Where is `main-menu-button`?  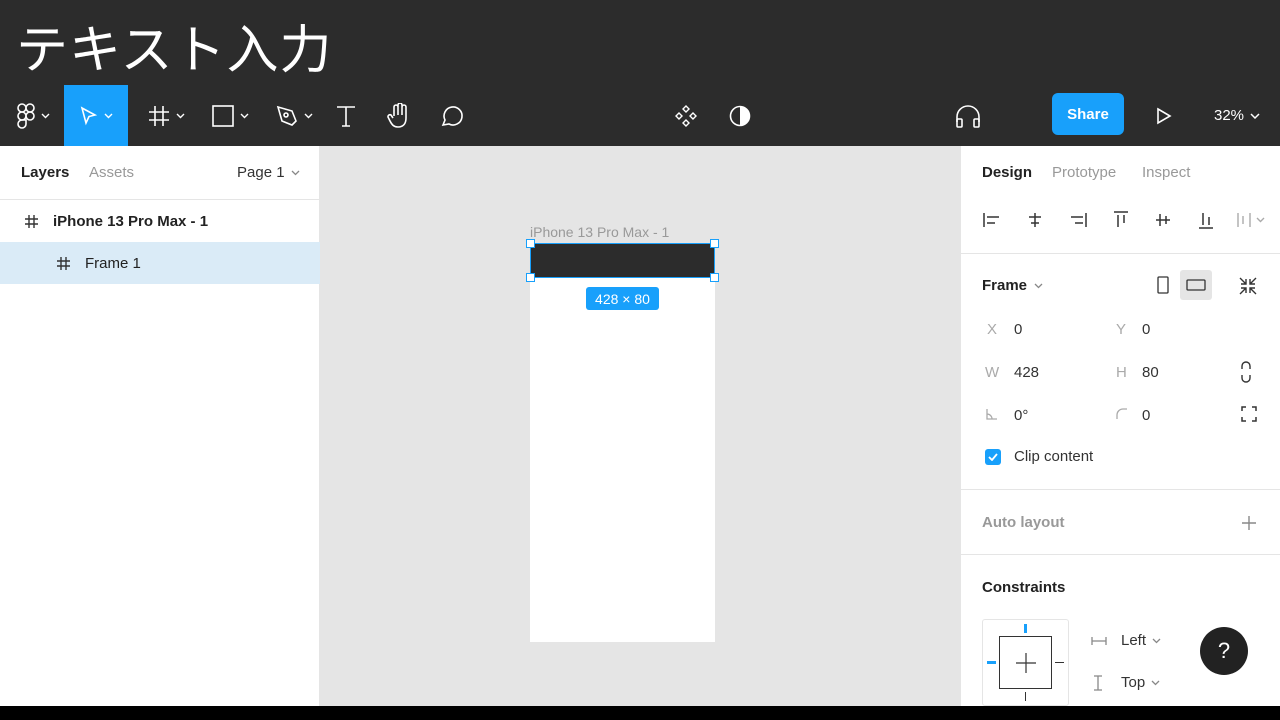 main-menu-button is located at coordinates (33, 115).